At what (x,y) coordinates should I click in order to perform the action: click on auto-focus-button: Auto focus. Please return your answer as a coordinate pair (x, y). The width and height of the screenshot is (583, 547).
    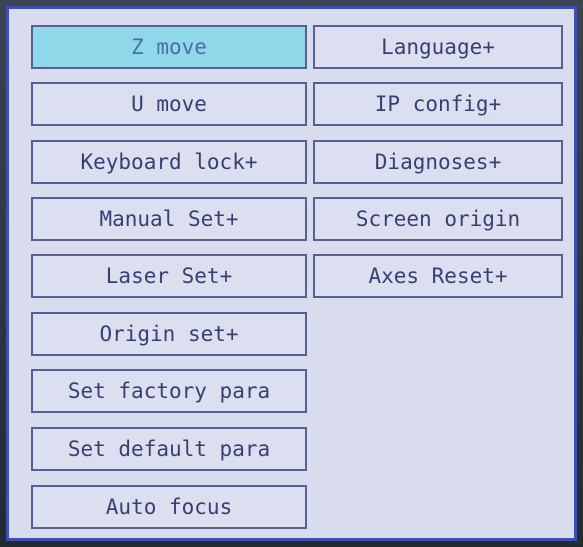
    Looking at the image, I should click on (169, 507).